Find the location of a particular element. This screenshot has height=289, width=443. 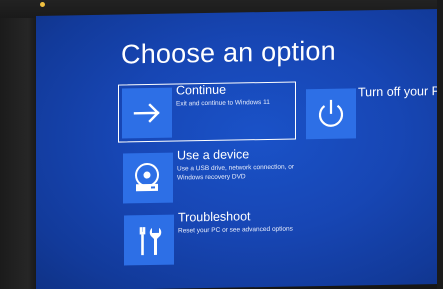

troubleshoot-description: Reset your PC or see advanced options is located at coordinates (235, 230).